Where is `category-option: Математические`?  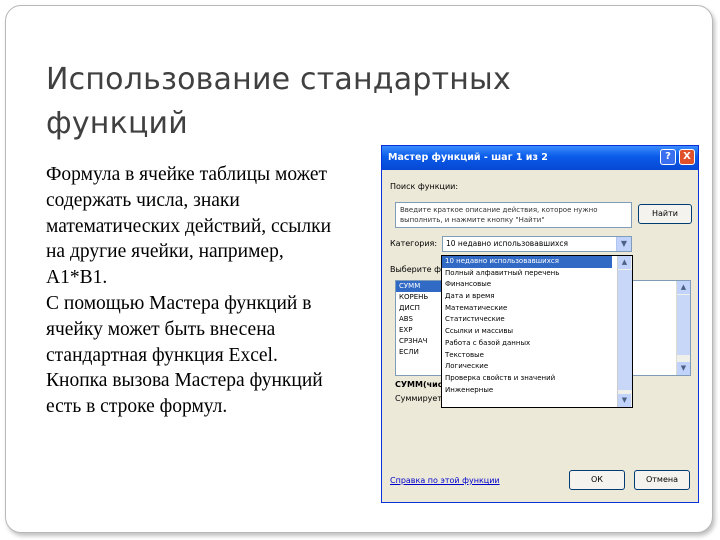 category-option: Математические is located at coordinates (527, 309).